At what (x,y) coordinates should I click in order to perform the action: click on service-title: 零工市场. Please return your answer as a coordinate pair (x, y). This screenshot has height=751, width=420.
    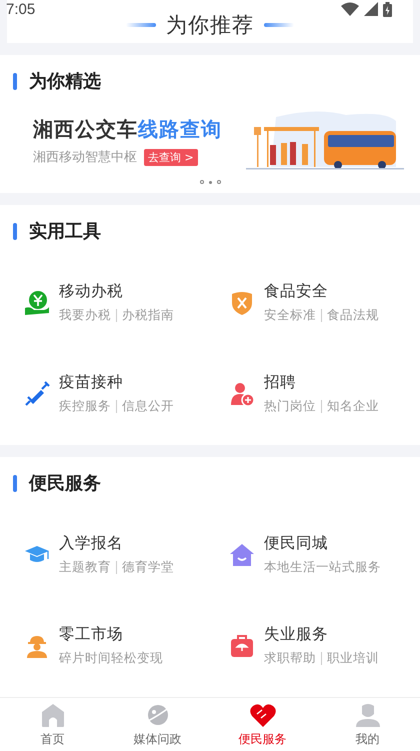
    Looking at the image, I should click on (111, 635).